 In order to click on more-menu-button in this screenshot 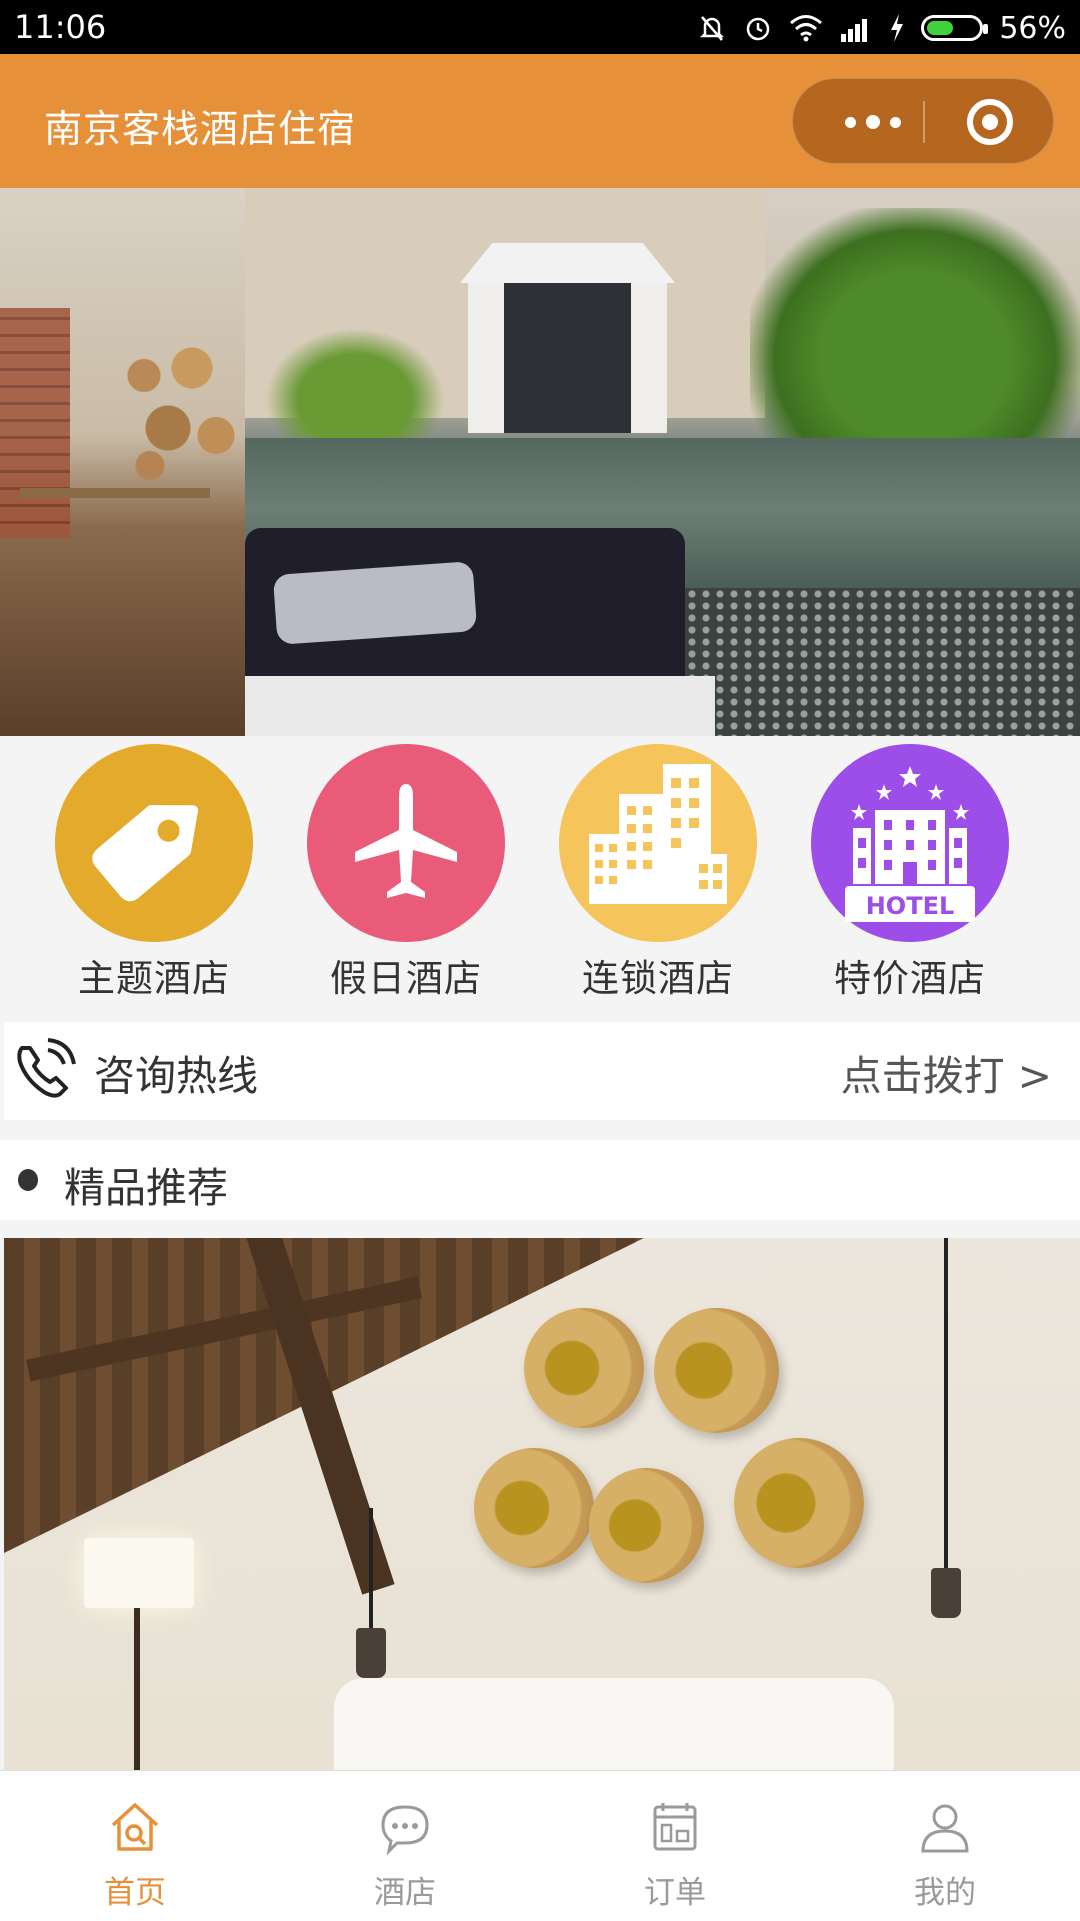, I will do `click(873, 122)`.